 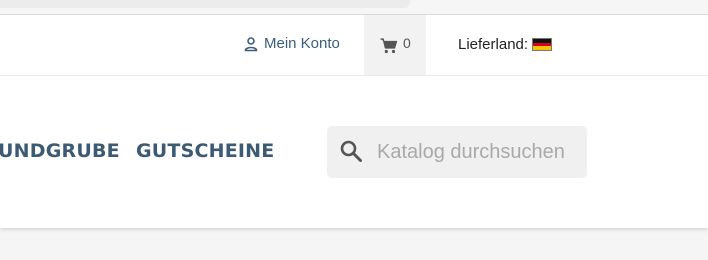 I want to click on cart-count: 0, so click(x=407, y=43).